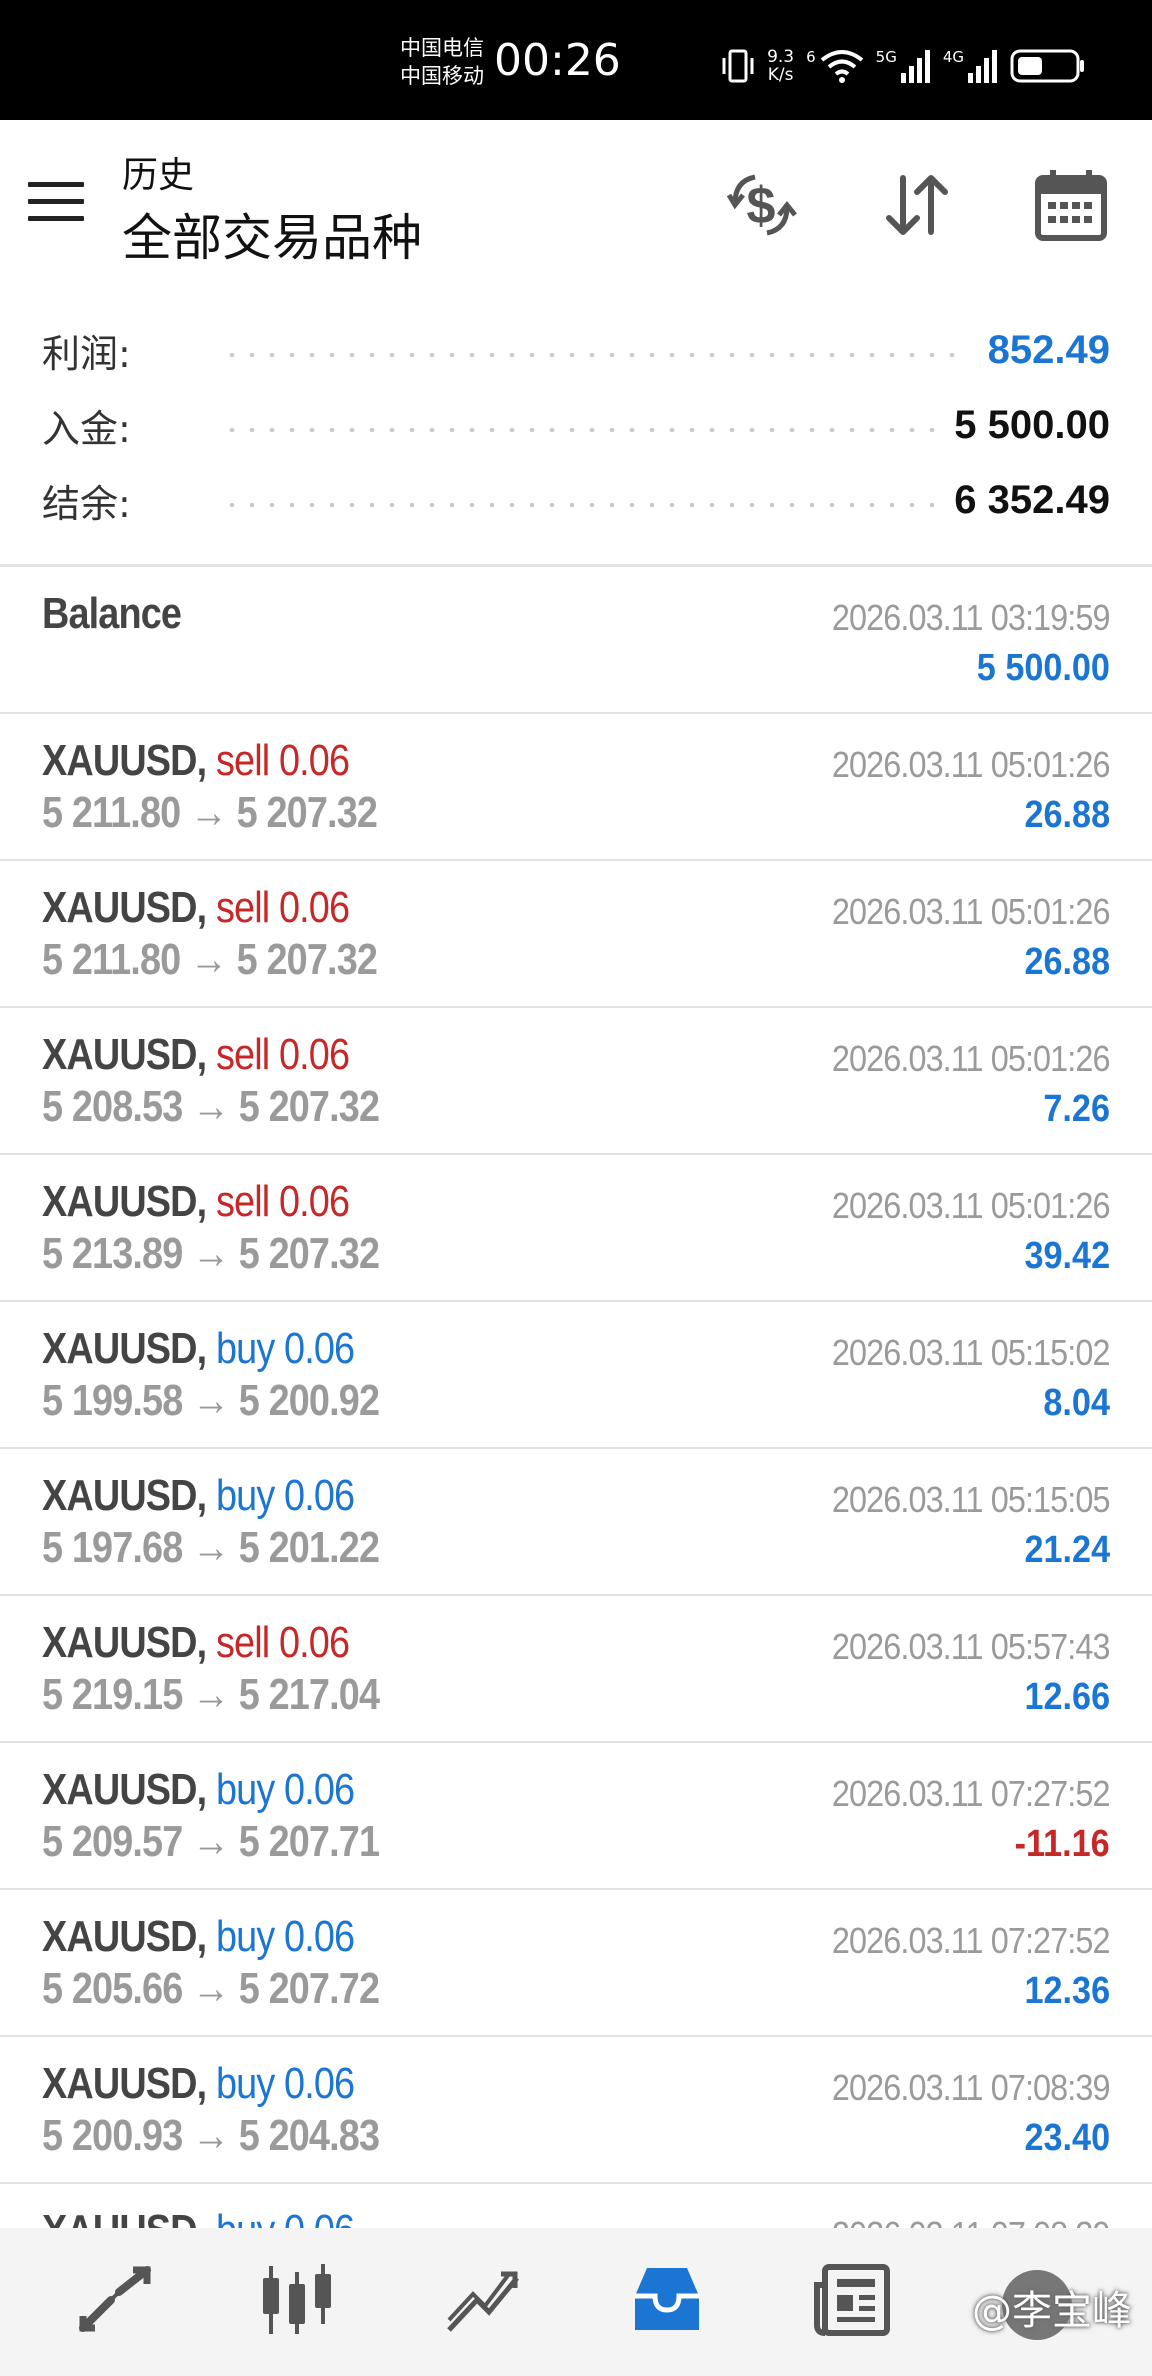  Describe the element at coordinates (576, 500) in the screenshot. I see `balance-row: 结余: 6 352.49` at that location.